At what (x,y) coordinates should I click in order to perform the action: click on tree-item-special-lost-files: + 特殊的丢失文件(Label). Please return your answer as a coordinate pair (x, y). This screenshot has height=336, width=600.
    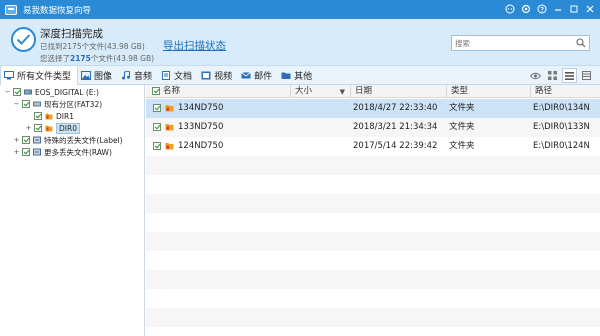
    Looking at the image, I should click on (68, 140).